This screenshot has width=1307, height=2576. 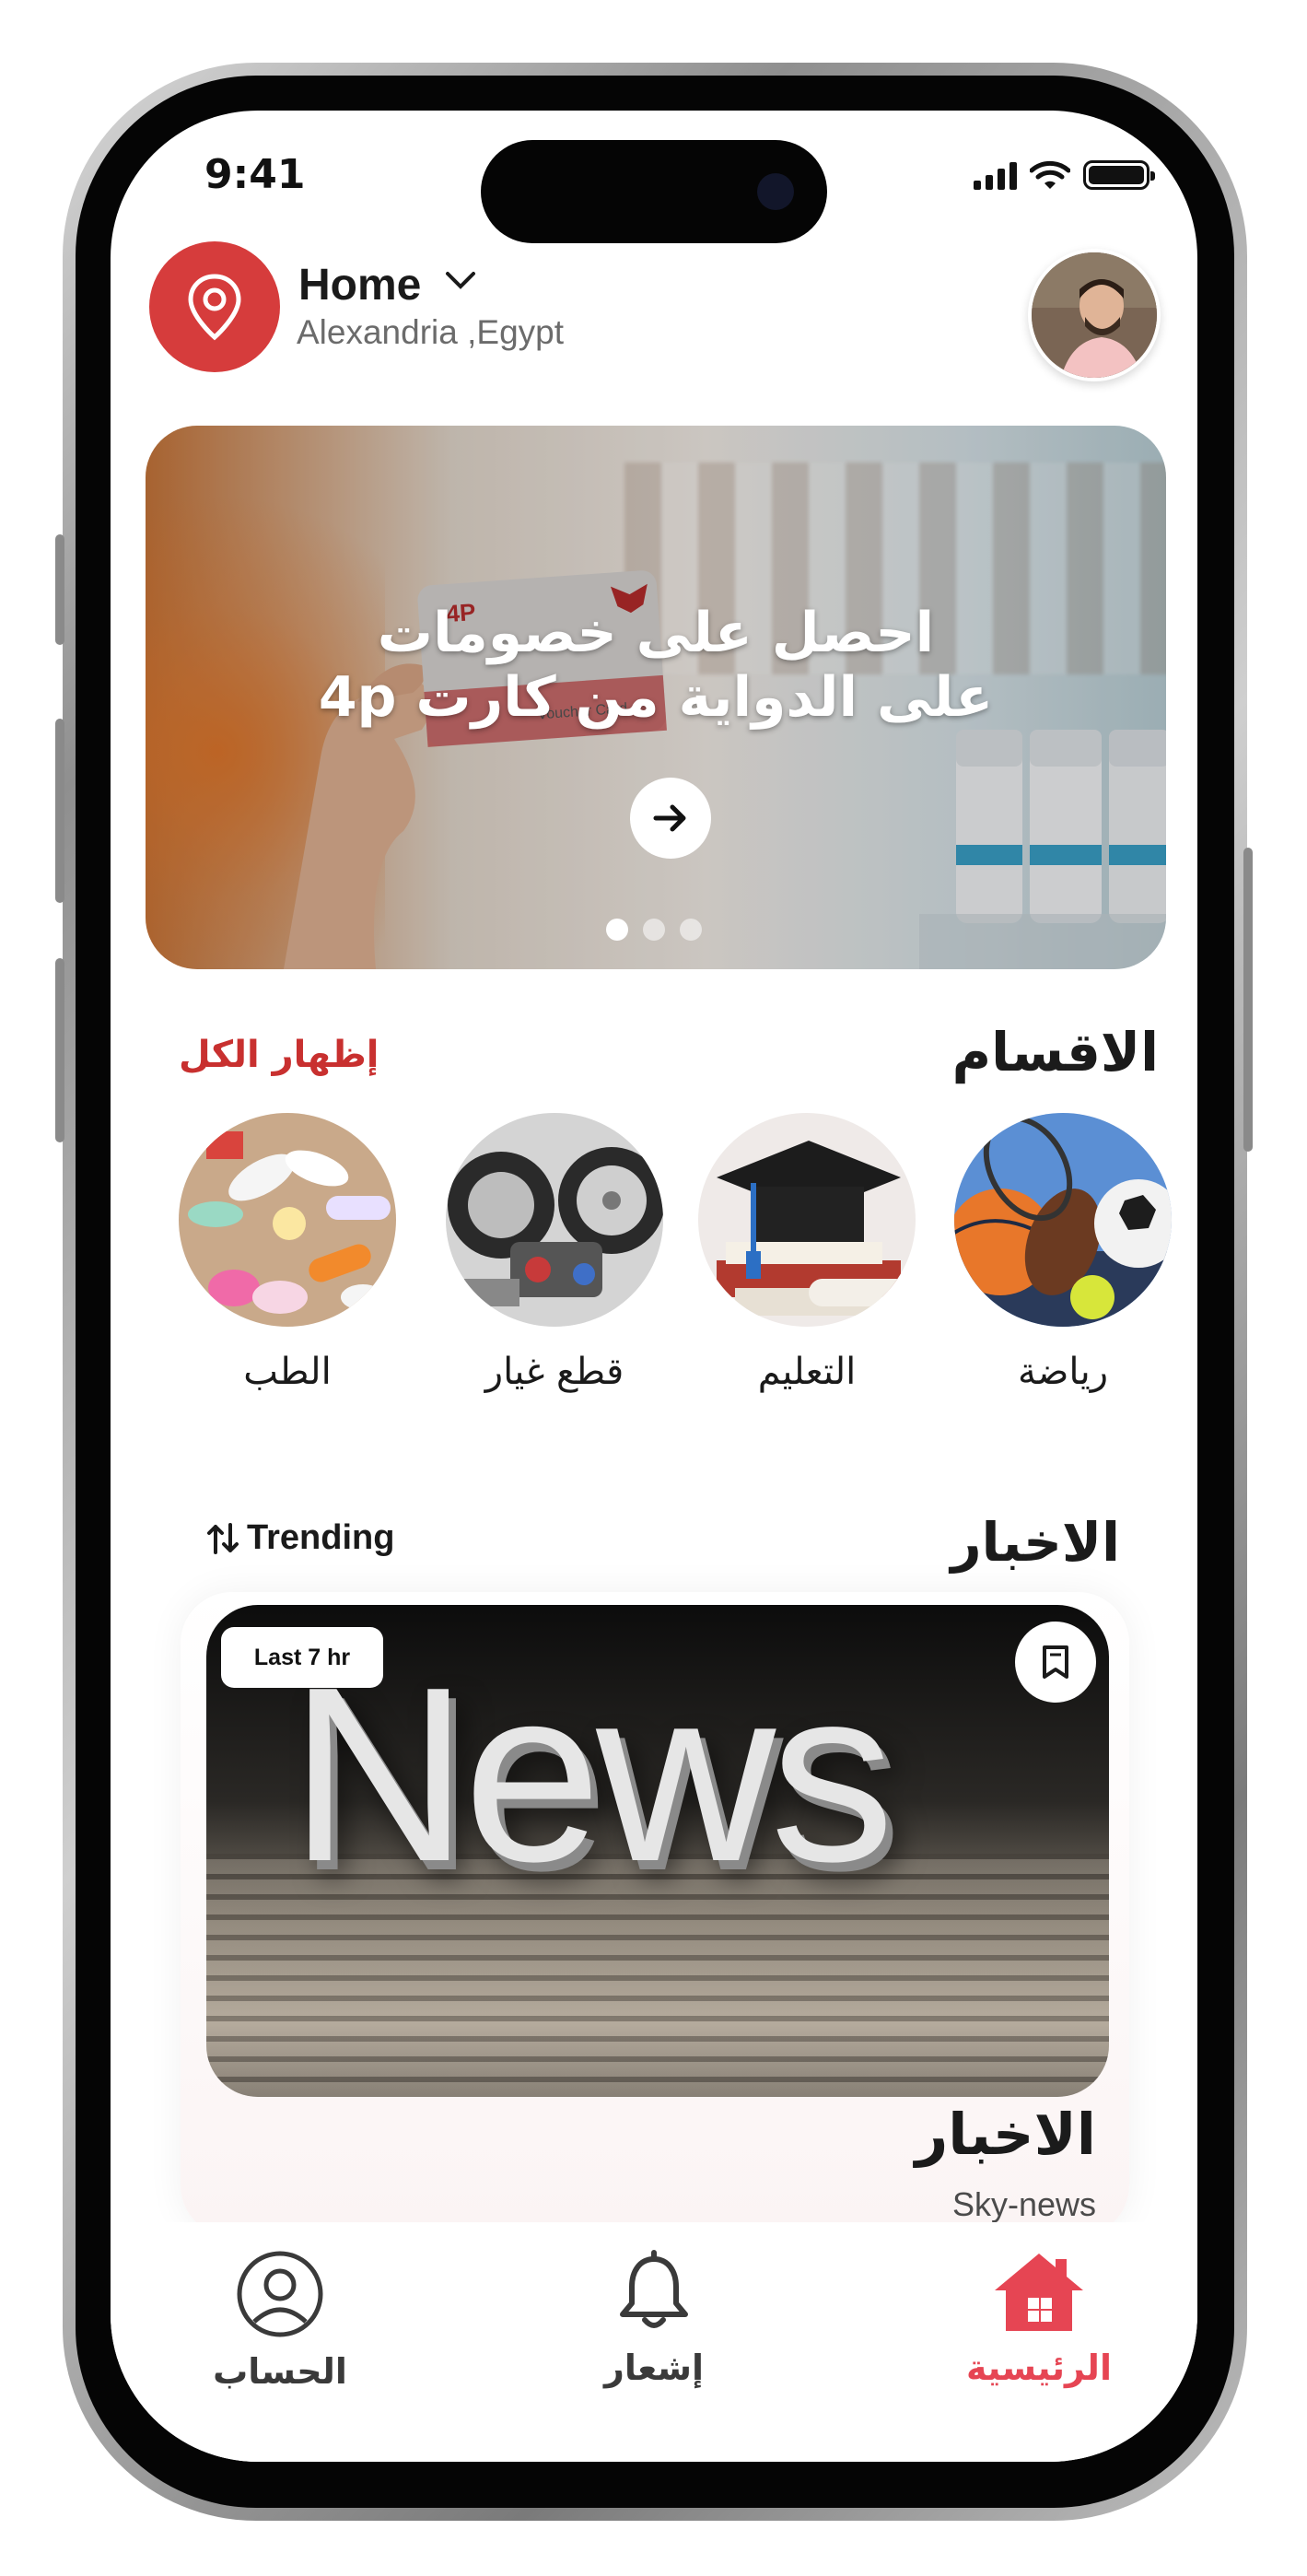 What do you see at coordinates (360, 285) in the screenshot?
I see `location-title: Home` at bounding box center [360, 285].